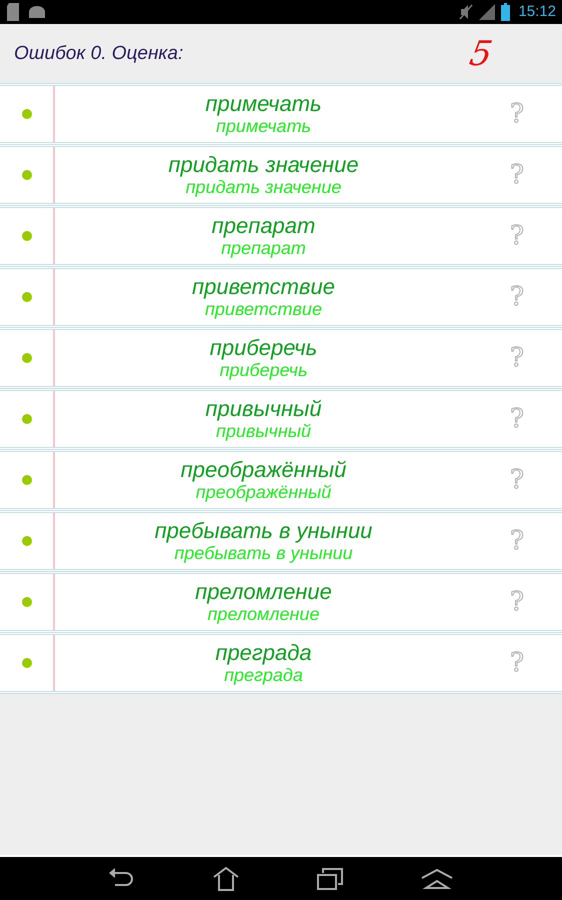  I want to click on answer: преграда, so click(263, 675).